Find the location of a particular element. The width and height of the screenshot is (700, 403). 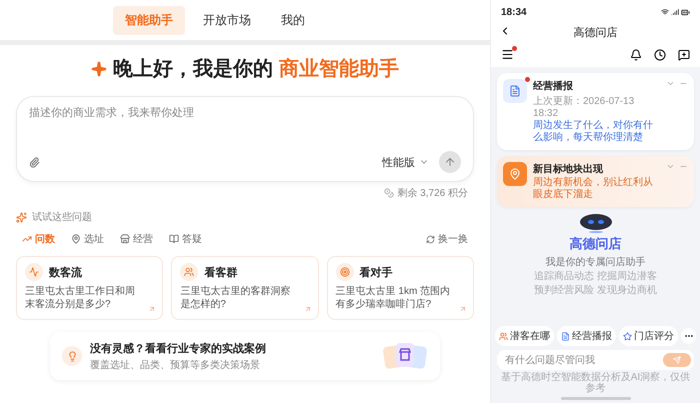

wifi-icon is located at coordinates (665, 12).